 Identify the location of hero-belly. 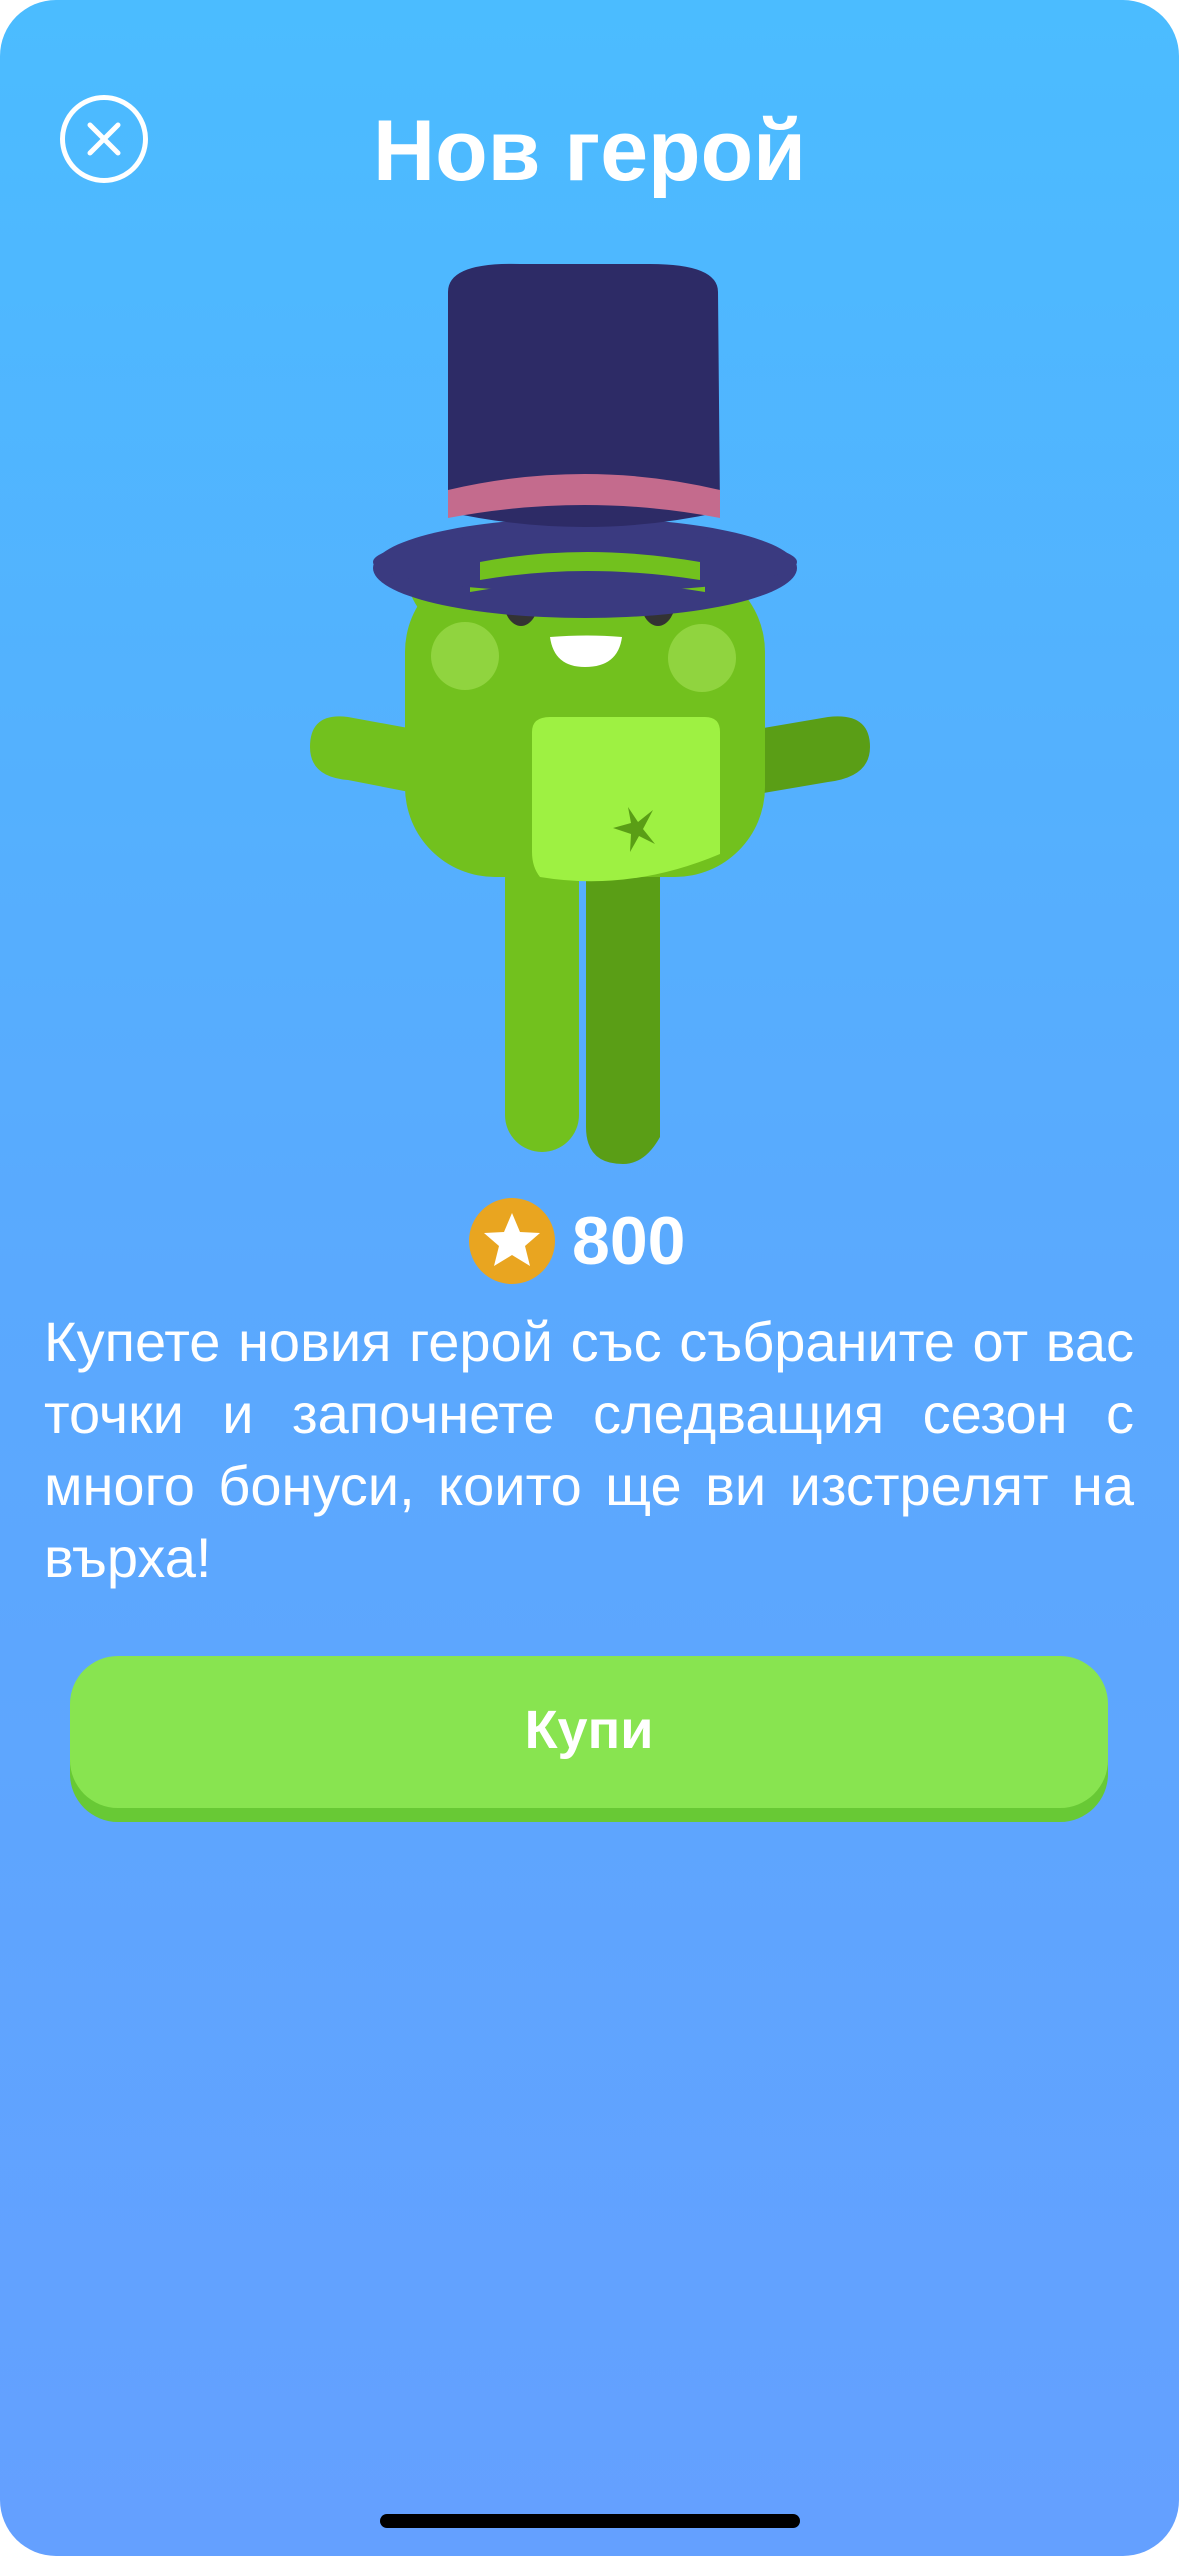
(626, 799).